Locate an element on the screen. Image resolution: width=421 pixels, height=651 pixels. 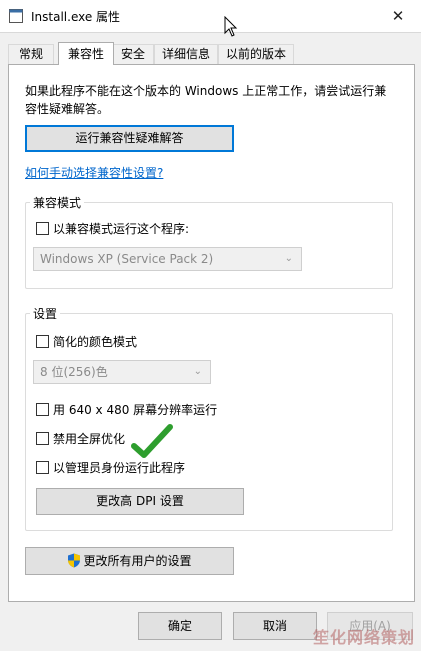
tab-bar: 常规 兼容性 安全 详细信息 以前的版本 is located at coordinates (211, 53).